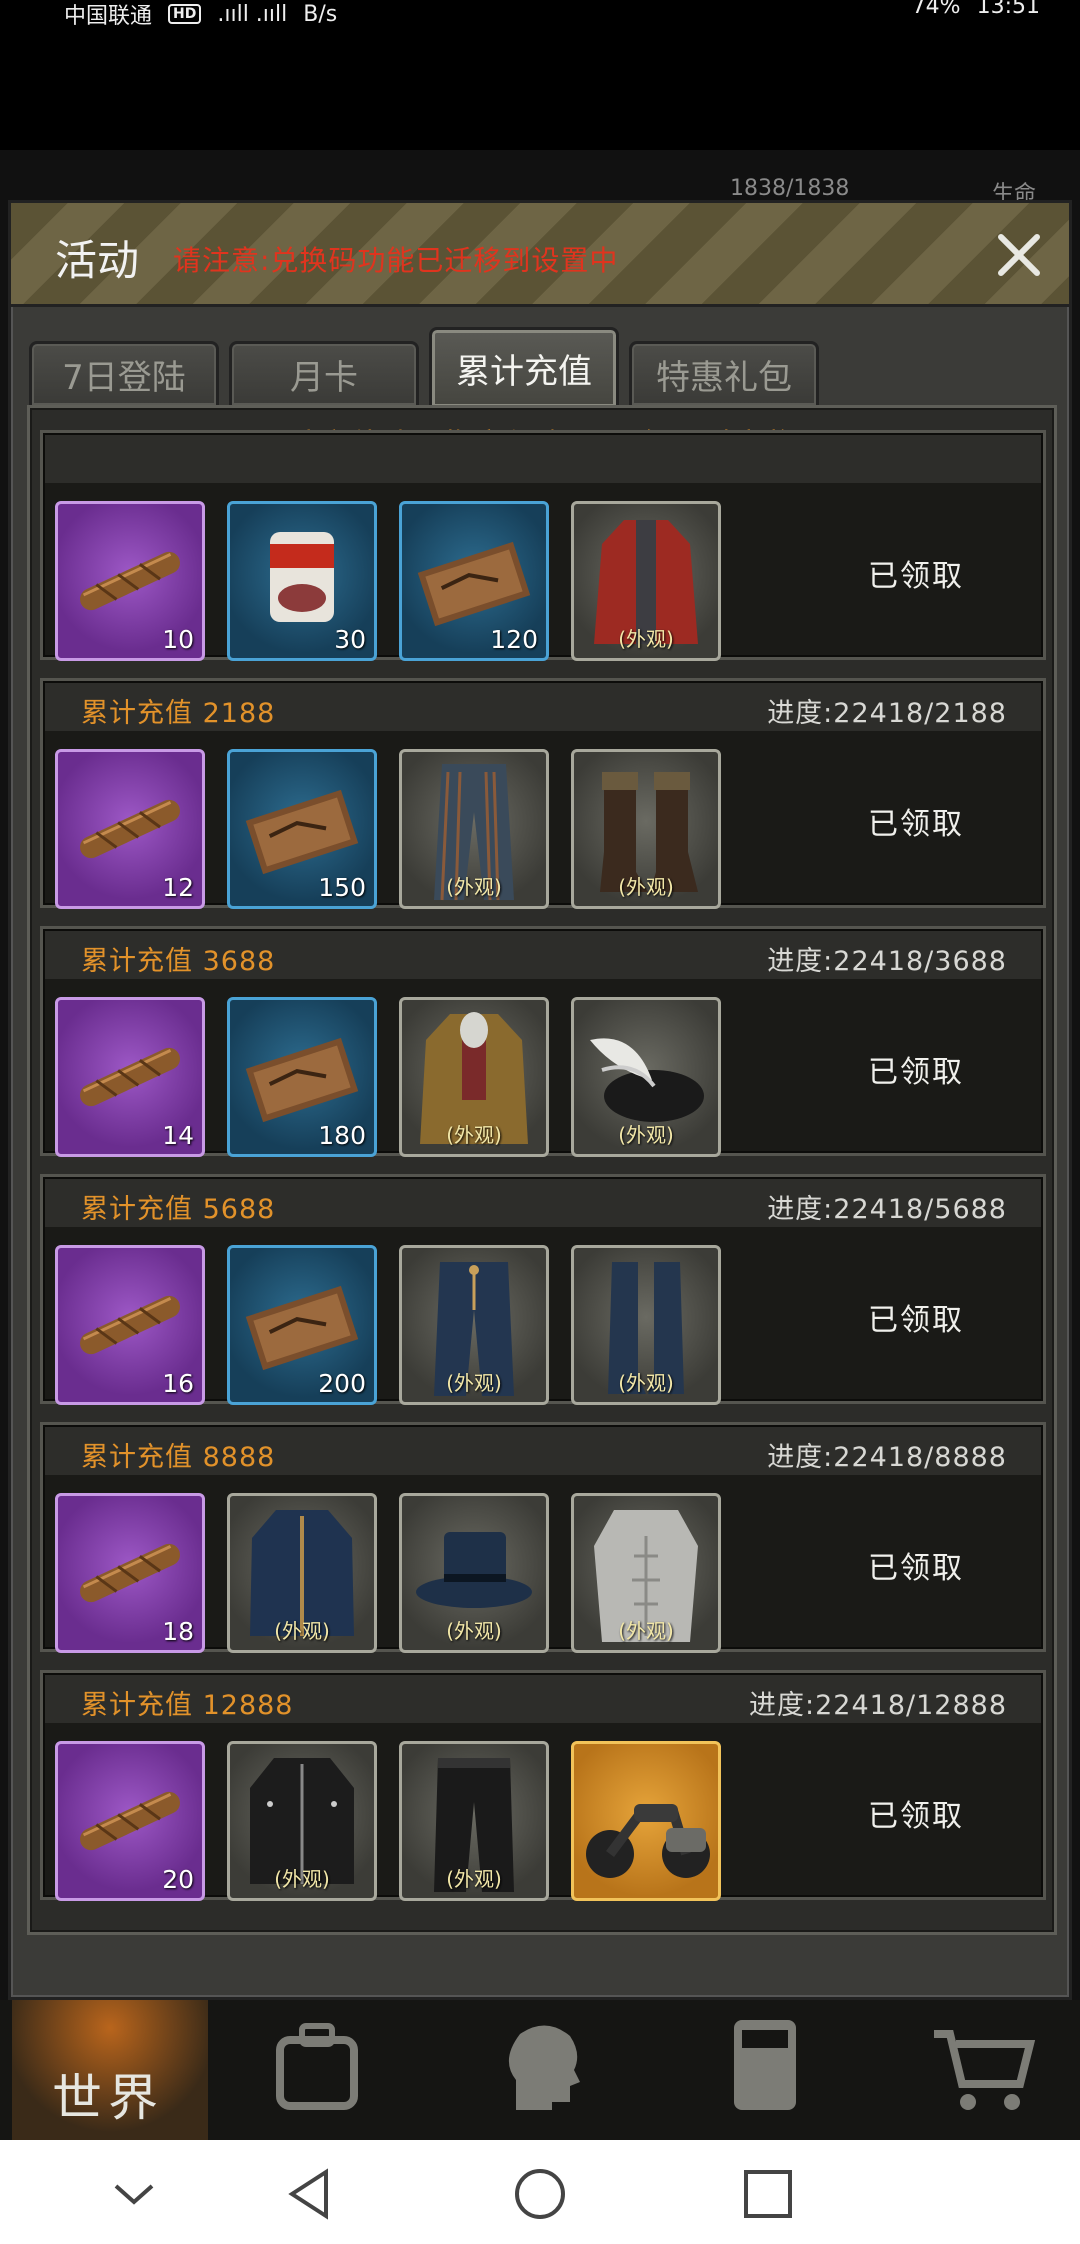  Describe the element at coordinates (185, 14) in the screenshot. I see `hd-badge: HD` at that location.